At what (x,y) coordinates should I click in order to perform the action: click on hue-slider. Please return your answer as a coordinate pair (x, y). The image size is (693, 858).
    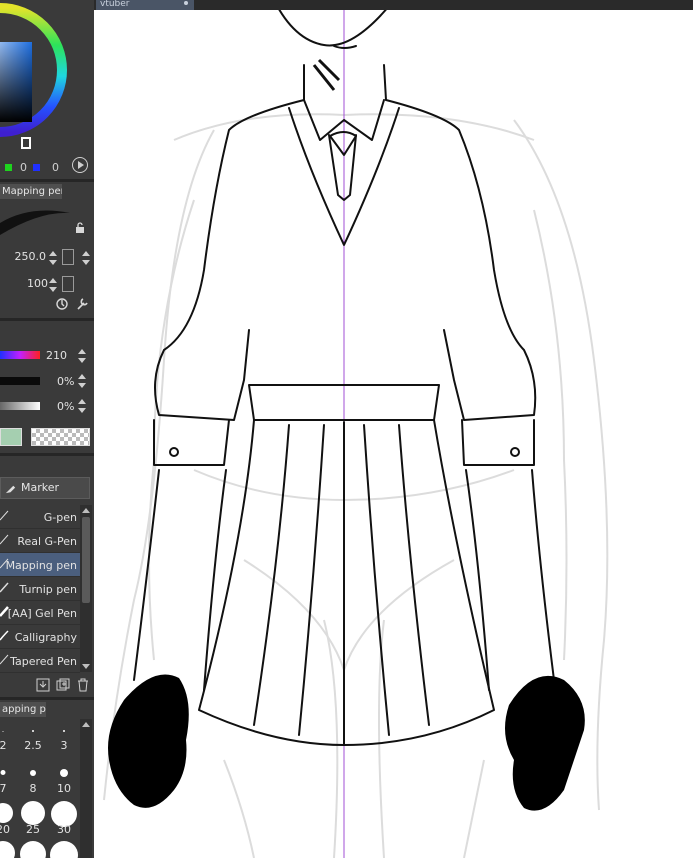
    Looking at the image, I should click on (20, 355).